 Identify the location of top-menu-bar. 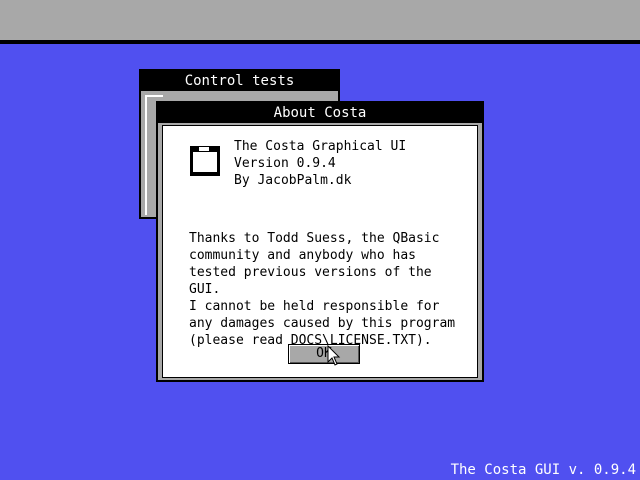
(320, 22).